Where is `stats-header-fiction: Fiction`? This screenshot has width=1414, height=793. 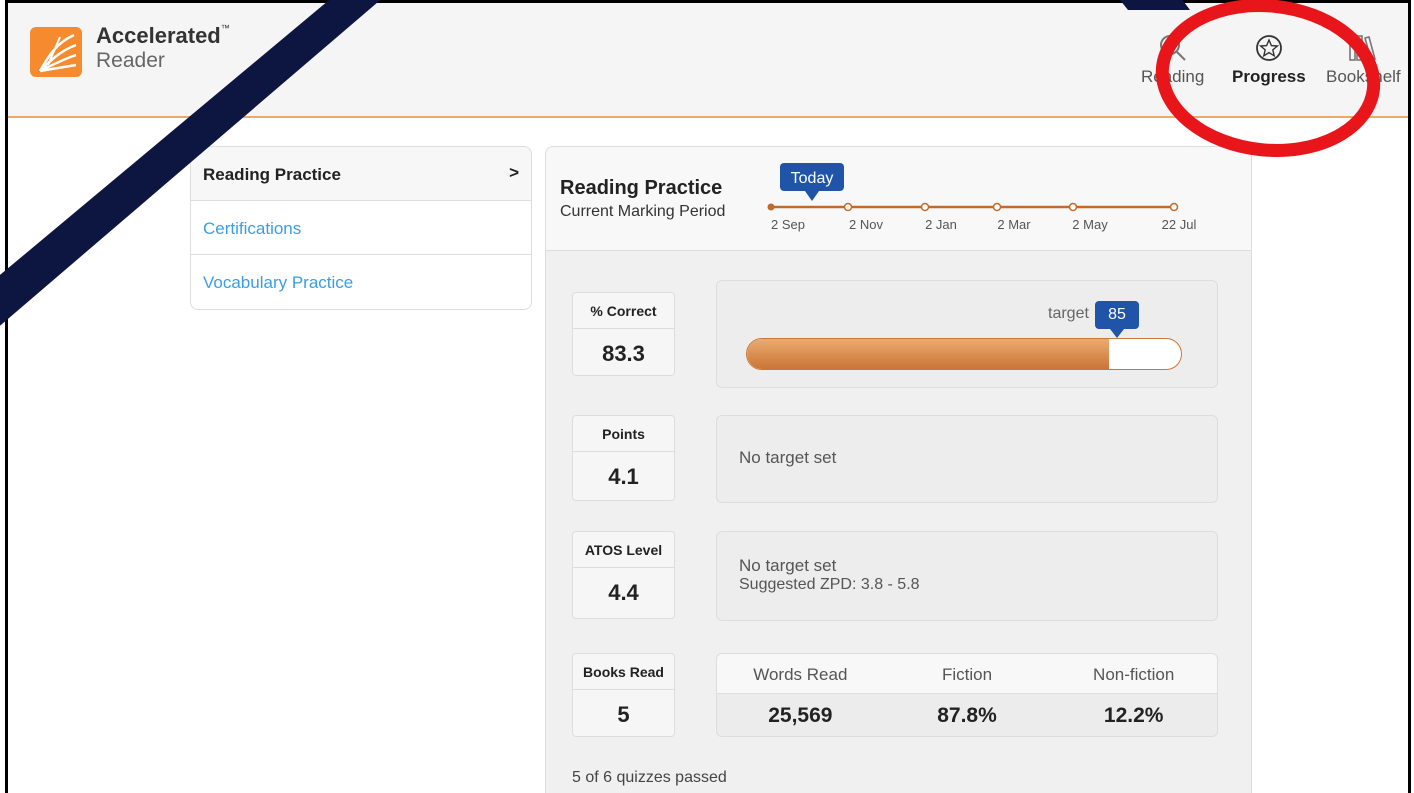 stats-header-fiction: Fiction is located at coordinates (967, 674).